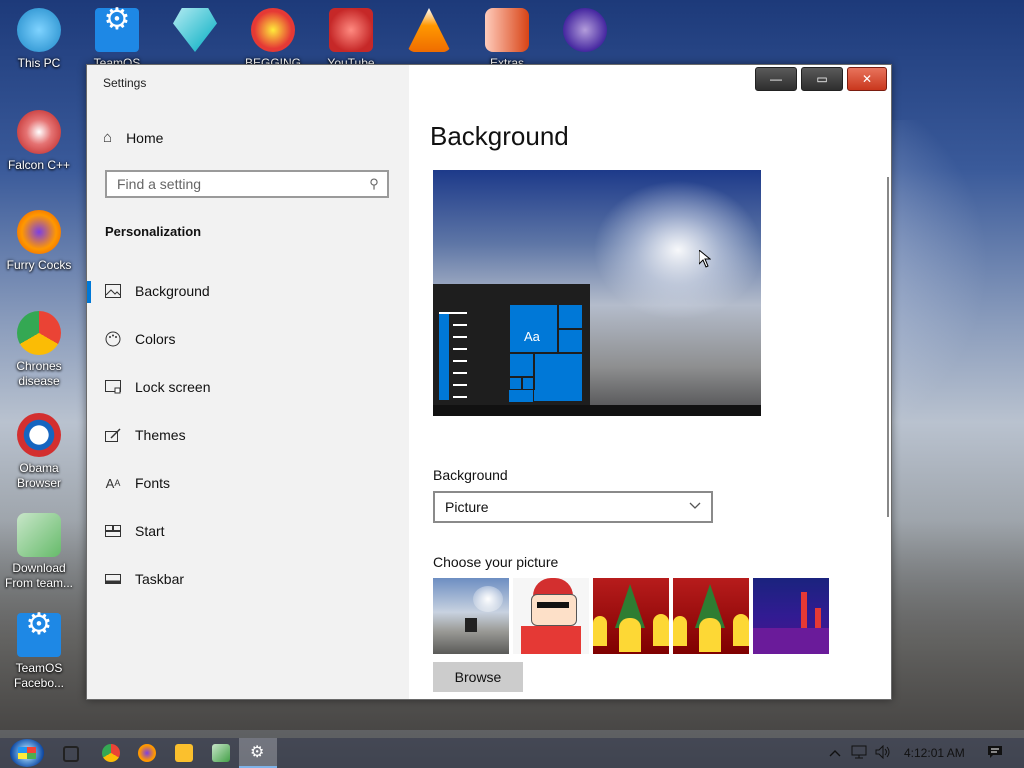 This screenshot has width=1024, height=768. What do you see at coordinates (234, 184) in the screenshot?
I see `search-input` at bounding box center [234, 184].